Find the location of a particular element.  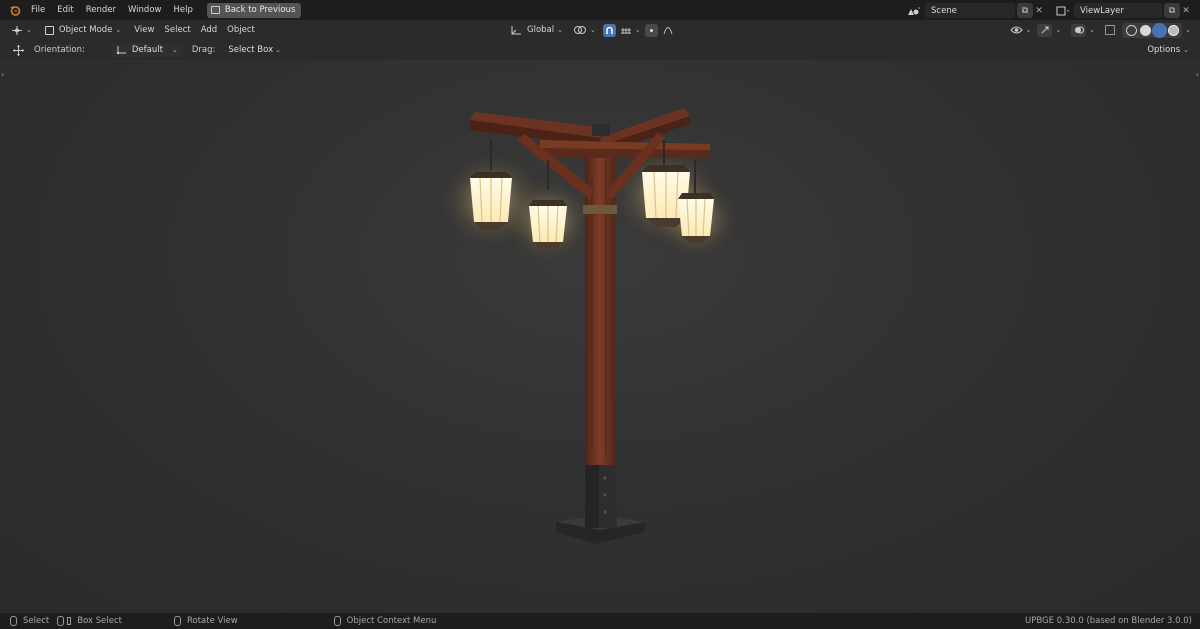

menu-select: Select is located at coordinates (177, 30).